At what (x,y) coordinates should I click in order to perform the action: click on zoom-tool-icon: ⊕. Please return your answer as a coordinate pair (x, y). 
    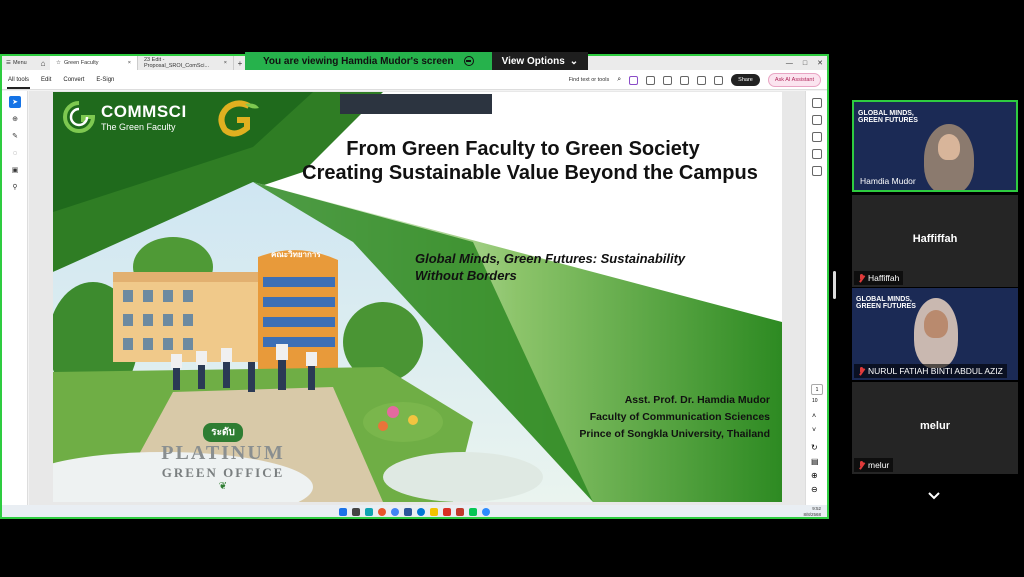
    Looking at the image, I should click on (15, 119).